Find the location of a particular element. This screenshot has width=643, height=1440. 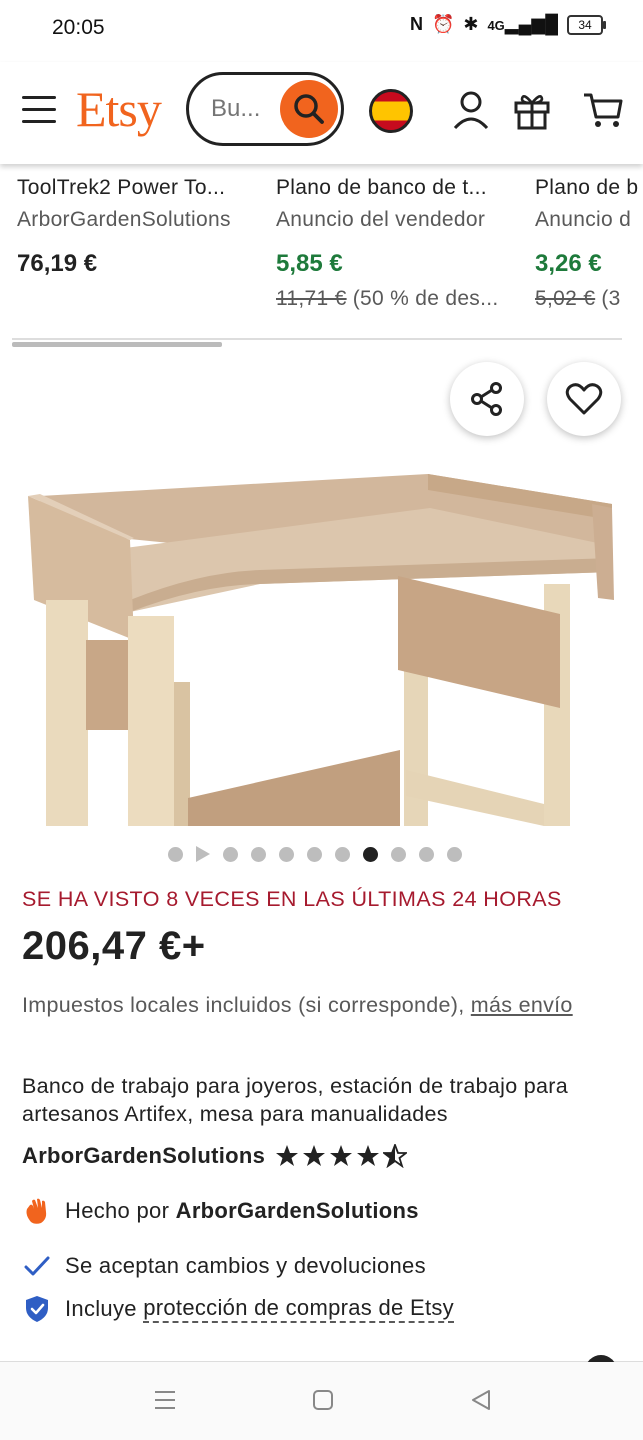

search-button is located at coordinates (309, 109).